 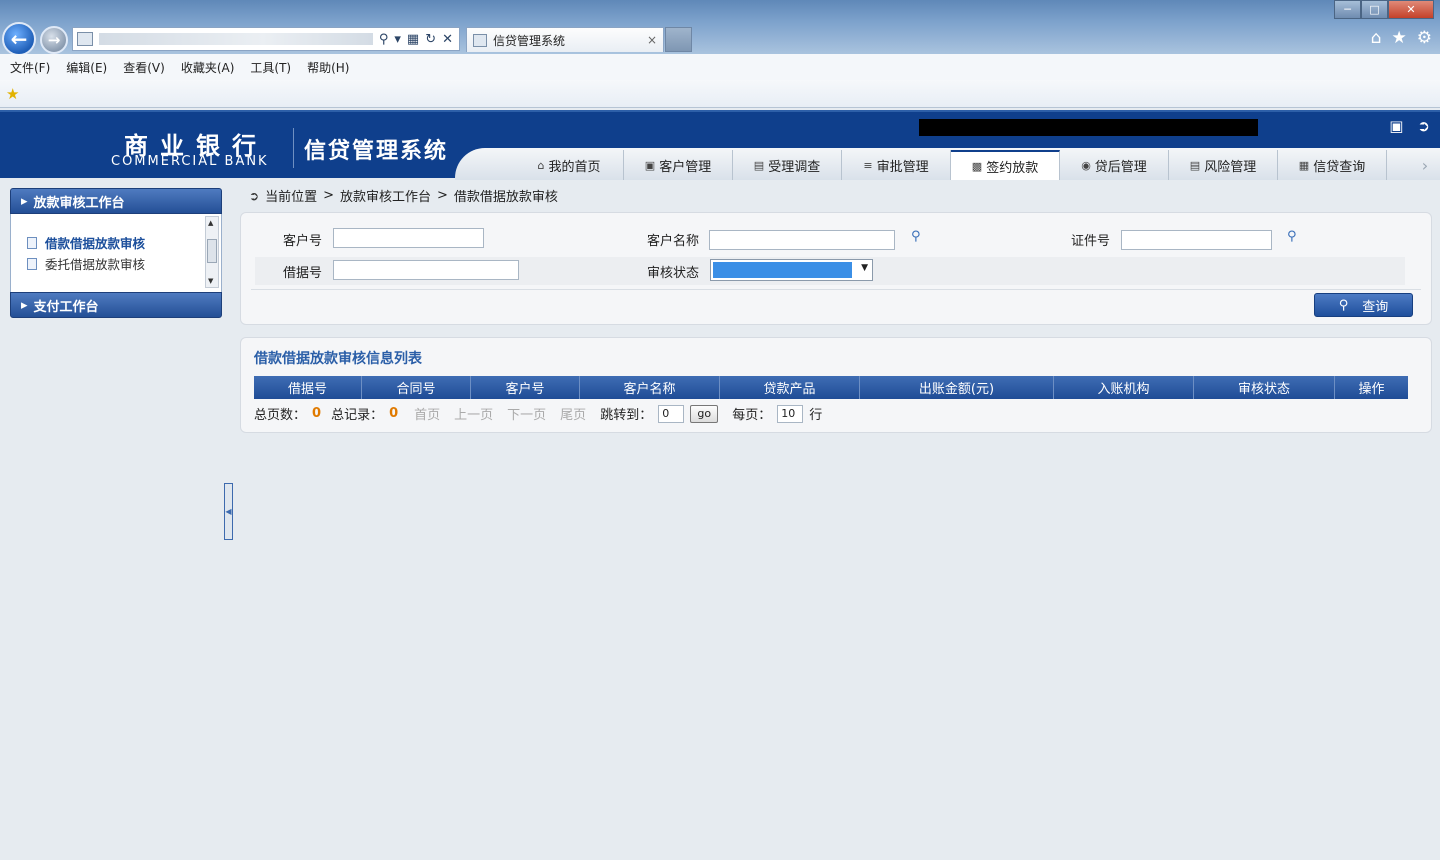 I want to click on sidebar-scrollbar: ▲ ▼, so click(x=212, y=252).